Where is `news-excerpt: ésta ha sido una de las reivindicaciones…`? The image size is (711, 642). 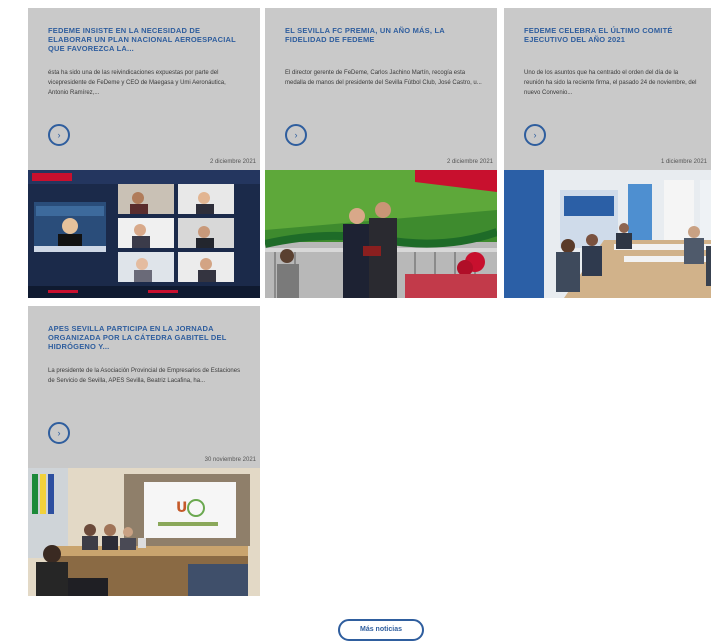 news-excerpt: ésta ha sido una de las reivindicaciones… is located at coordinates (137, 83).